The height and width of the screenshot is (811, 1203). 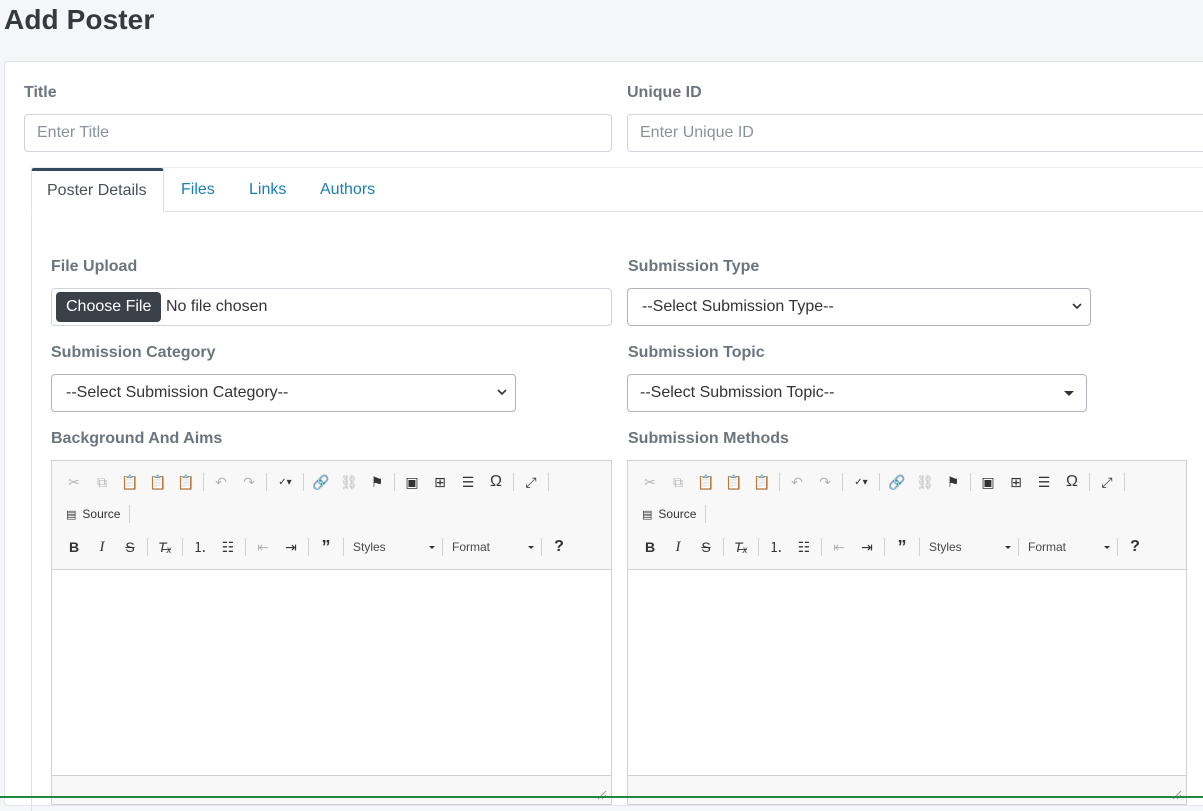 I want to click on unique-id-input, so click(x=915, y=133).